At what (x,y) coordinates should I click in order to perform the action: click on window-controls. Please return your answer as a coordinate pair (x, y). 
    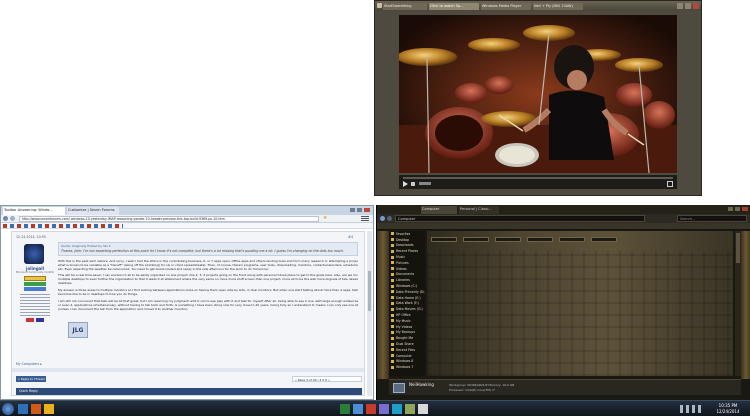
    Looking at the image, I should click on (688, 6).